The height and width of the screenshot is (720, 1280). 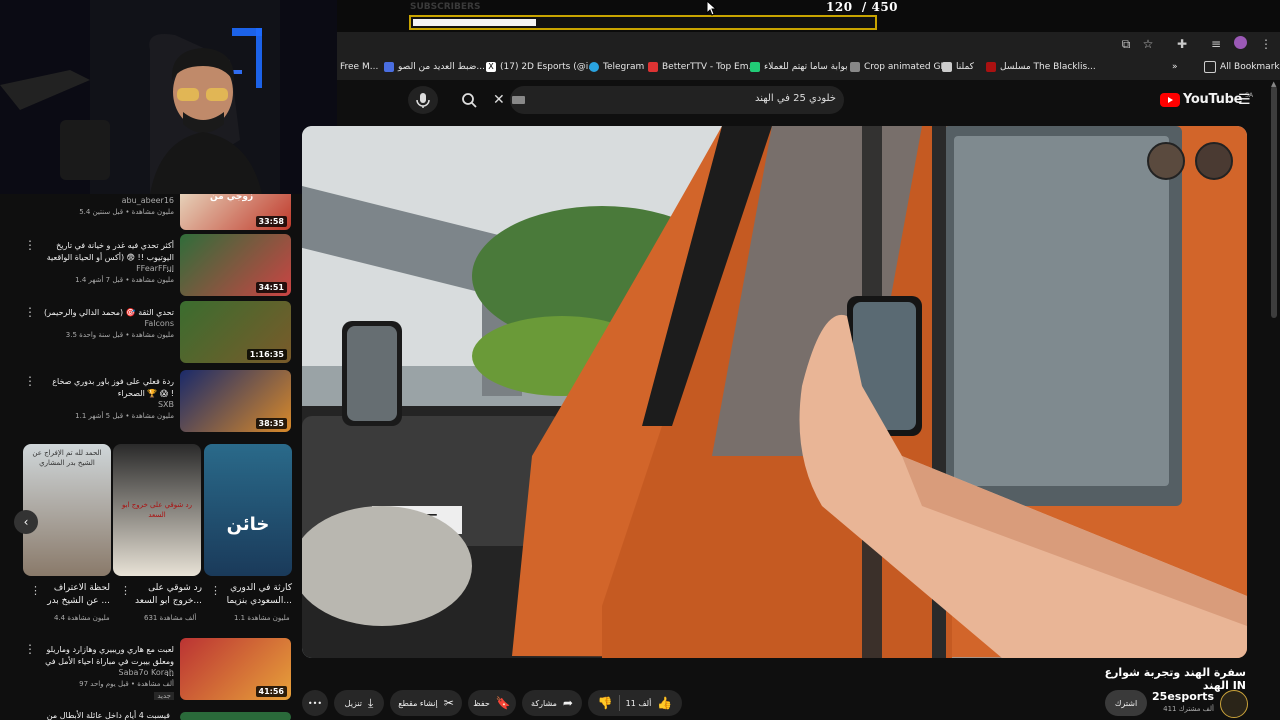 I want to click on bookmark-label: Telegram, so click(x=624, y=67).